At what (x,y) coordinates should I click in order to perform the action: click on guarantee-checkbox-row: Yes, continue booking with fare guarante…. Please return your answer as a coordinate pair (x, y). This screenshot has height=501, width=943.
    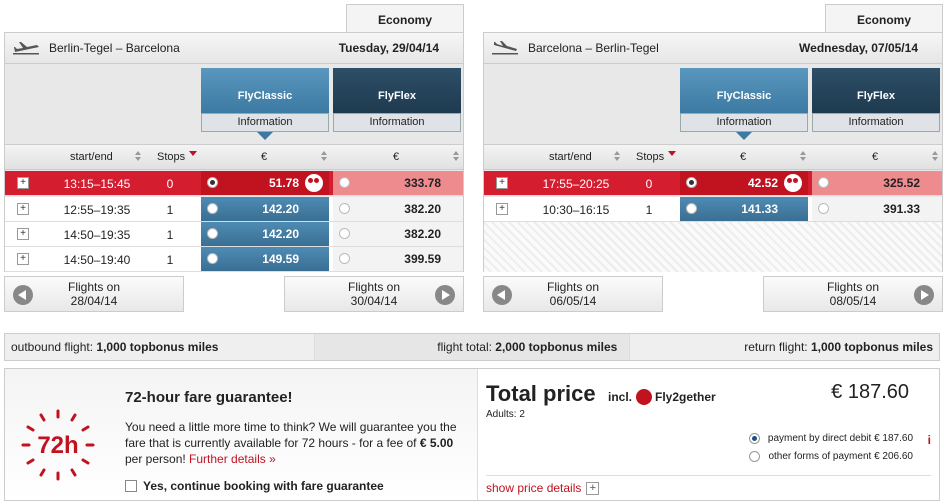
    Looking at the image, I should click on (254, 486).